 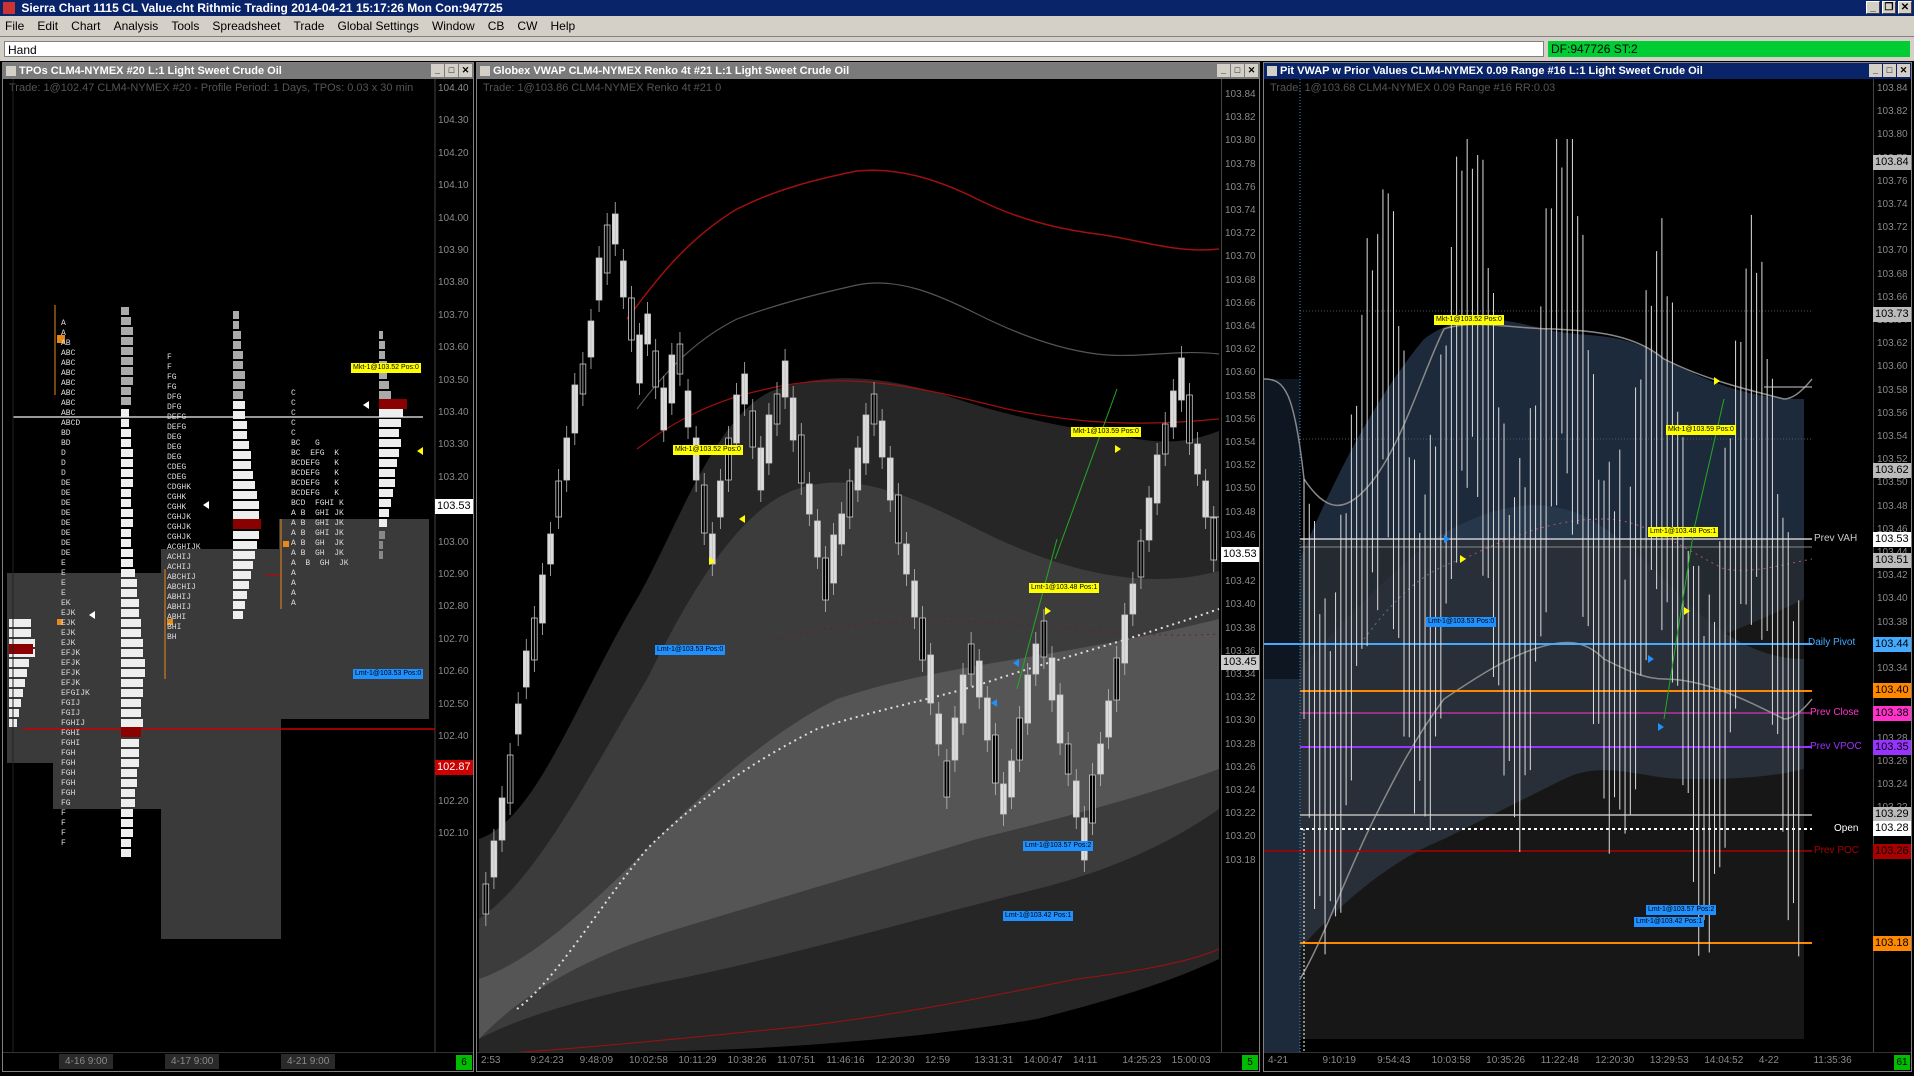 What do you see at coordinates (1892, 88) in the screenshot?
I see `price-tick: 103.84` at bounding box center [1892, 88].